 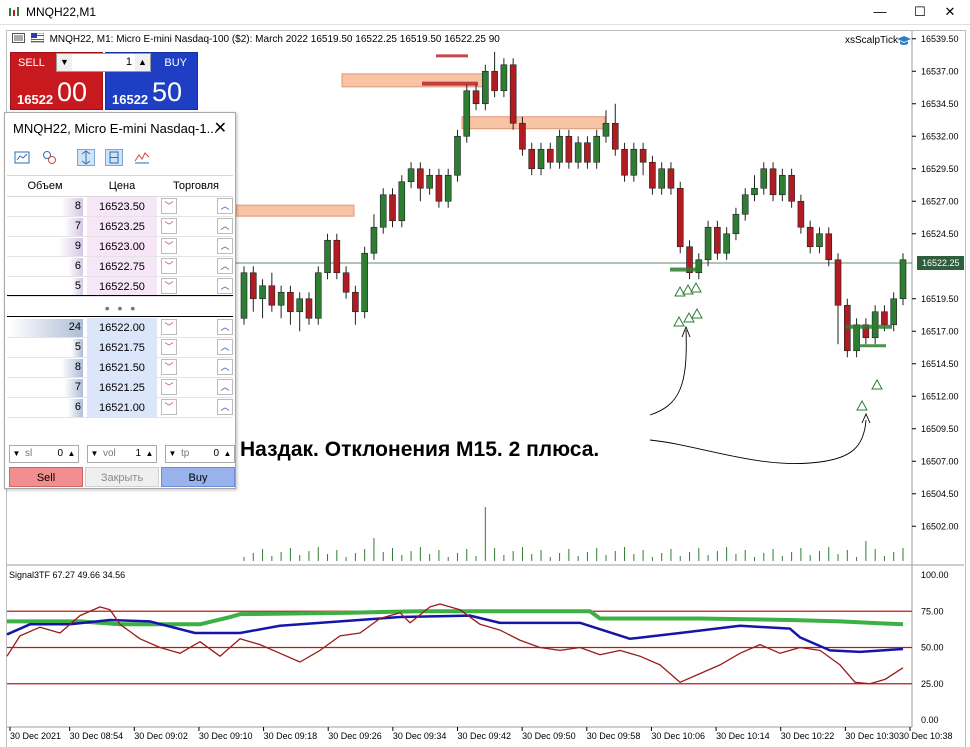 I want to click on dom-close-position-button: Закрыть, so click(x=122, y=477).